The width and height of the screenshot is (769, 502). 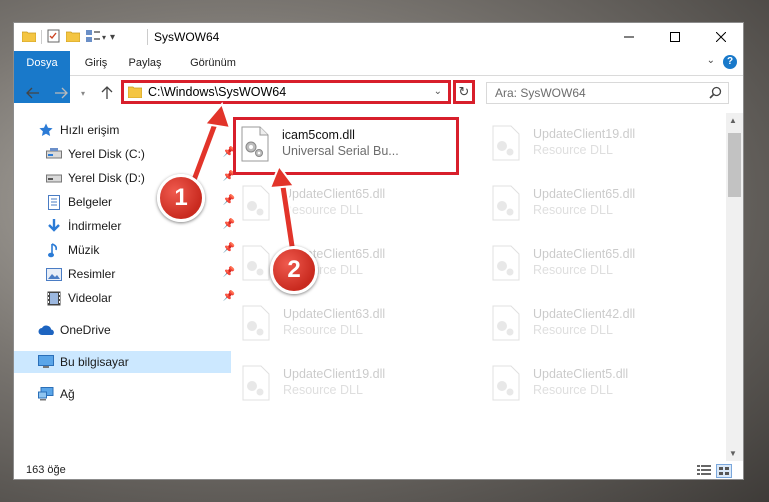 What do you see at coordinates (181, 198) in the screenshot?
I see `annotation-badge-1: 1` at bounding box center [181, 198].